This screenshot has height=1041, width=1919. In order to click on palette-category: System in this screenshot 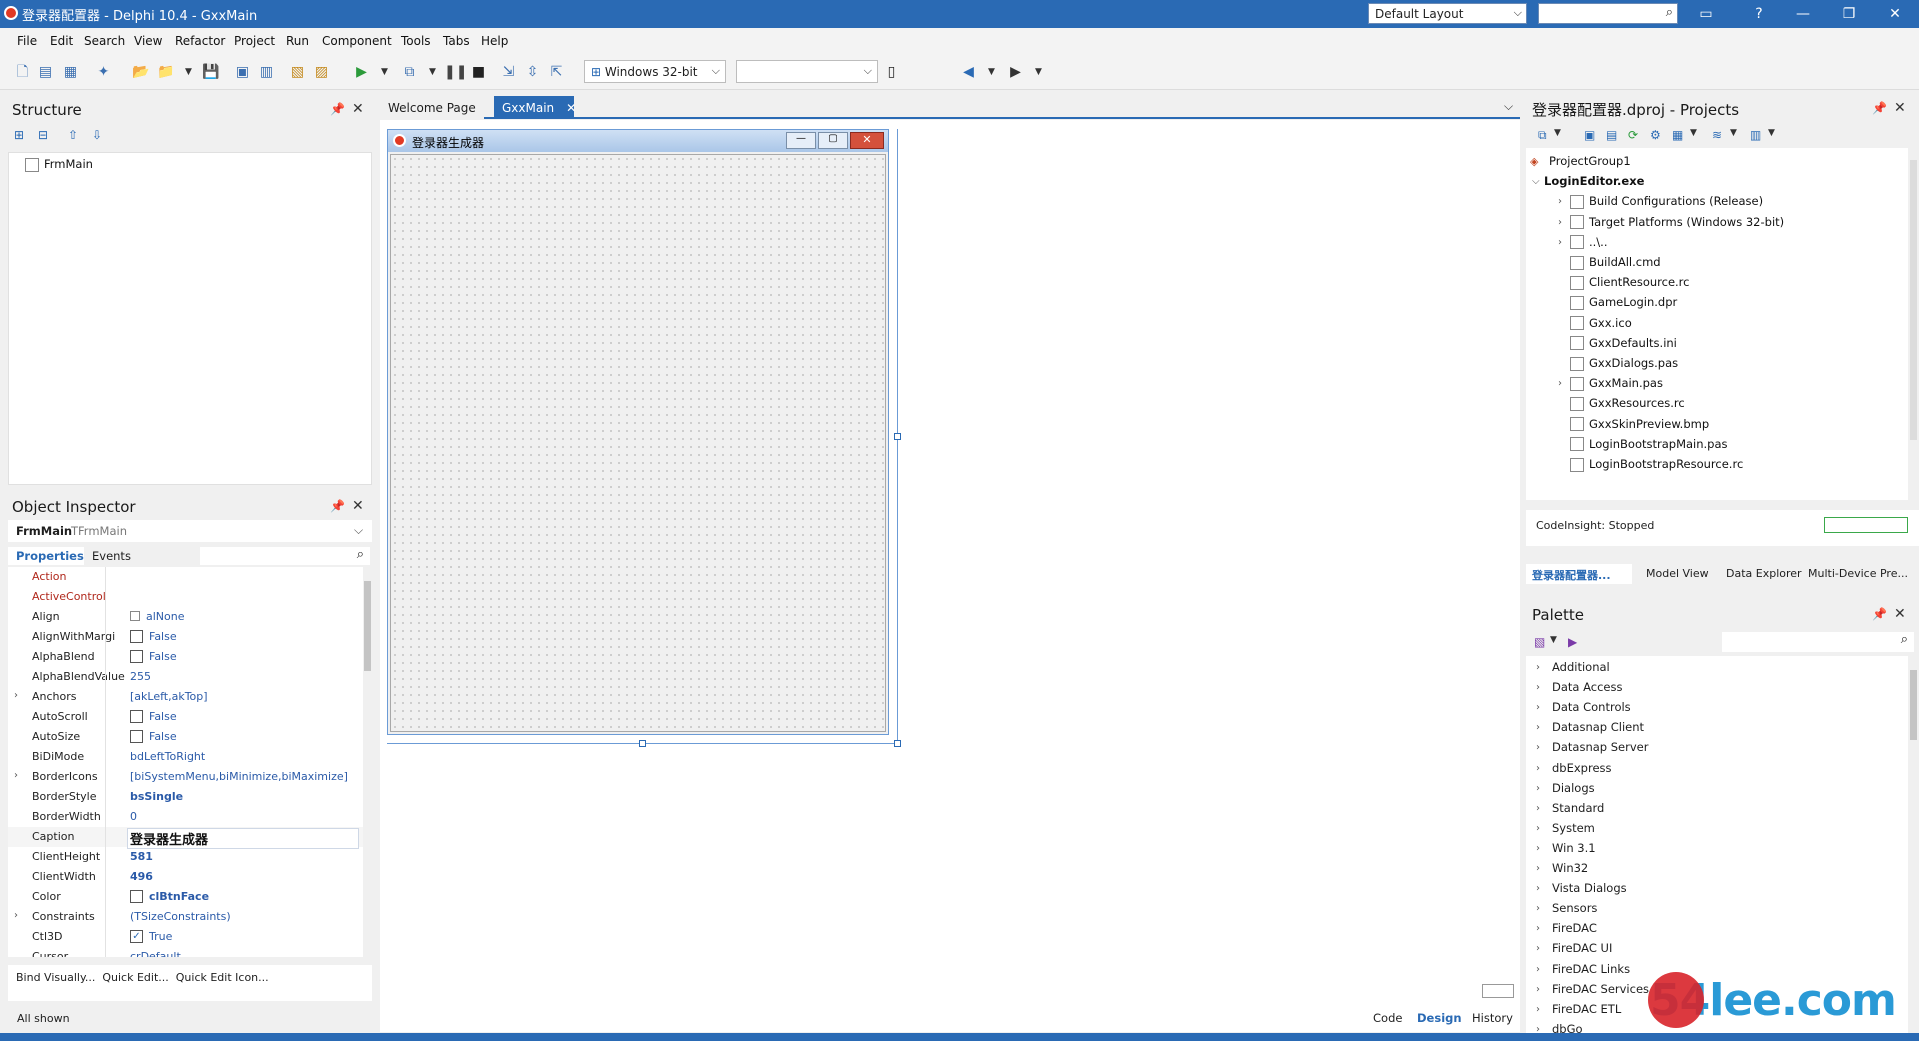, I will do `click(1573, 828)`.